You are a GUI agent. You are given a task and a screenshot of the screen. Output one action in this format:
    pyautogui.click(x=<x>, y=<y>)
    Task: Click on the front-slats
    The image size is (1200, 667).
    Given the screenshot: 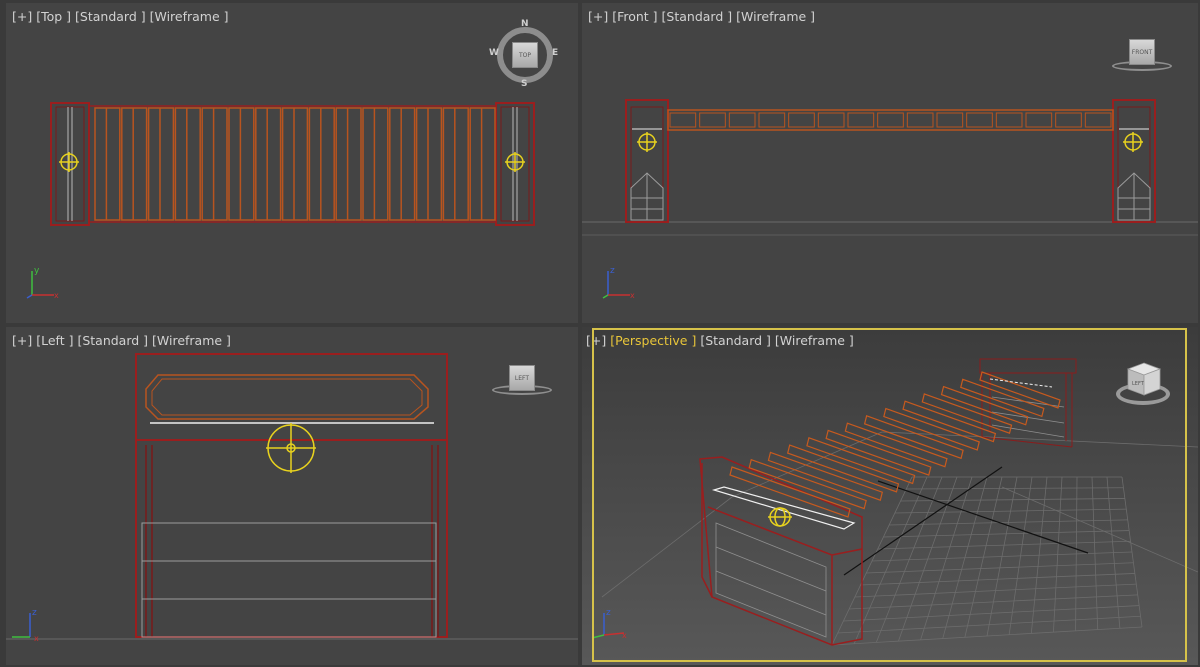 What is the action you would take?
    pyautogui.click(x=890, y=120)
    